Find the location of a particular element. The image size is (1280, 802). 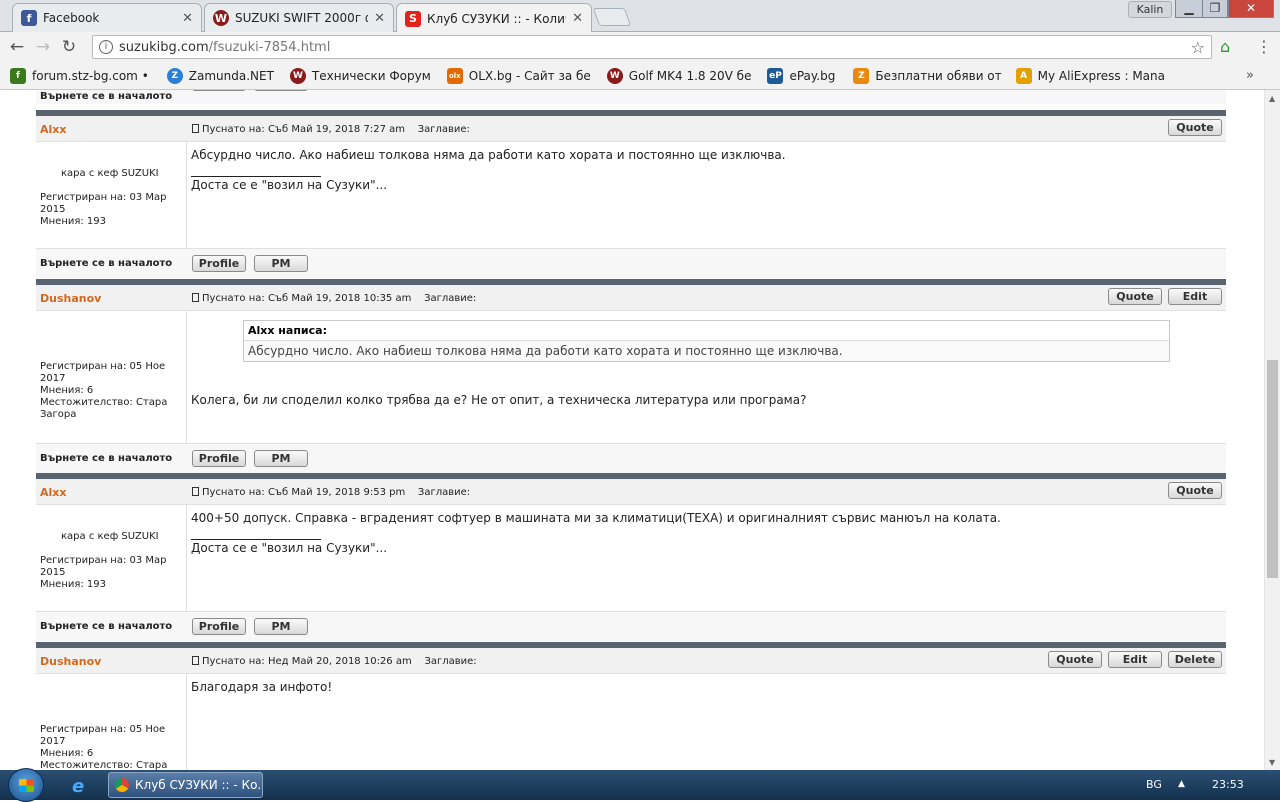

page-scrollbar: ▲ ▼ is located at coordinates (1272, 430).